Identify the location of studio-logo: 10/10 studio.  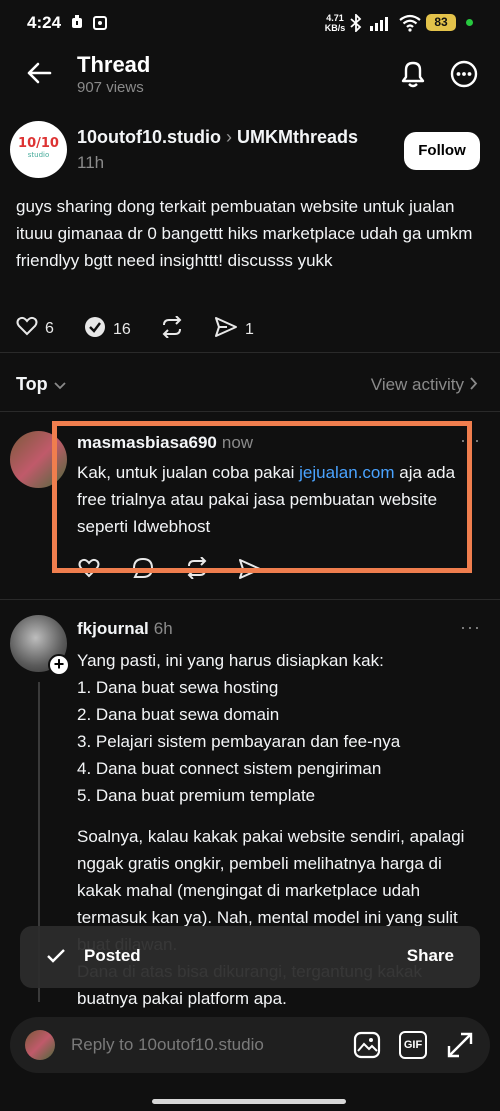
(38, 149).